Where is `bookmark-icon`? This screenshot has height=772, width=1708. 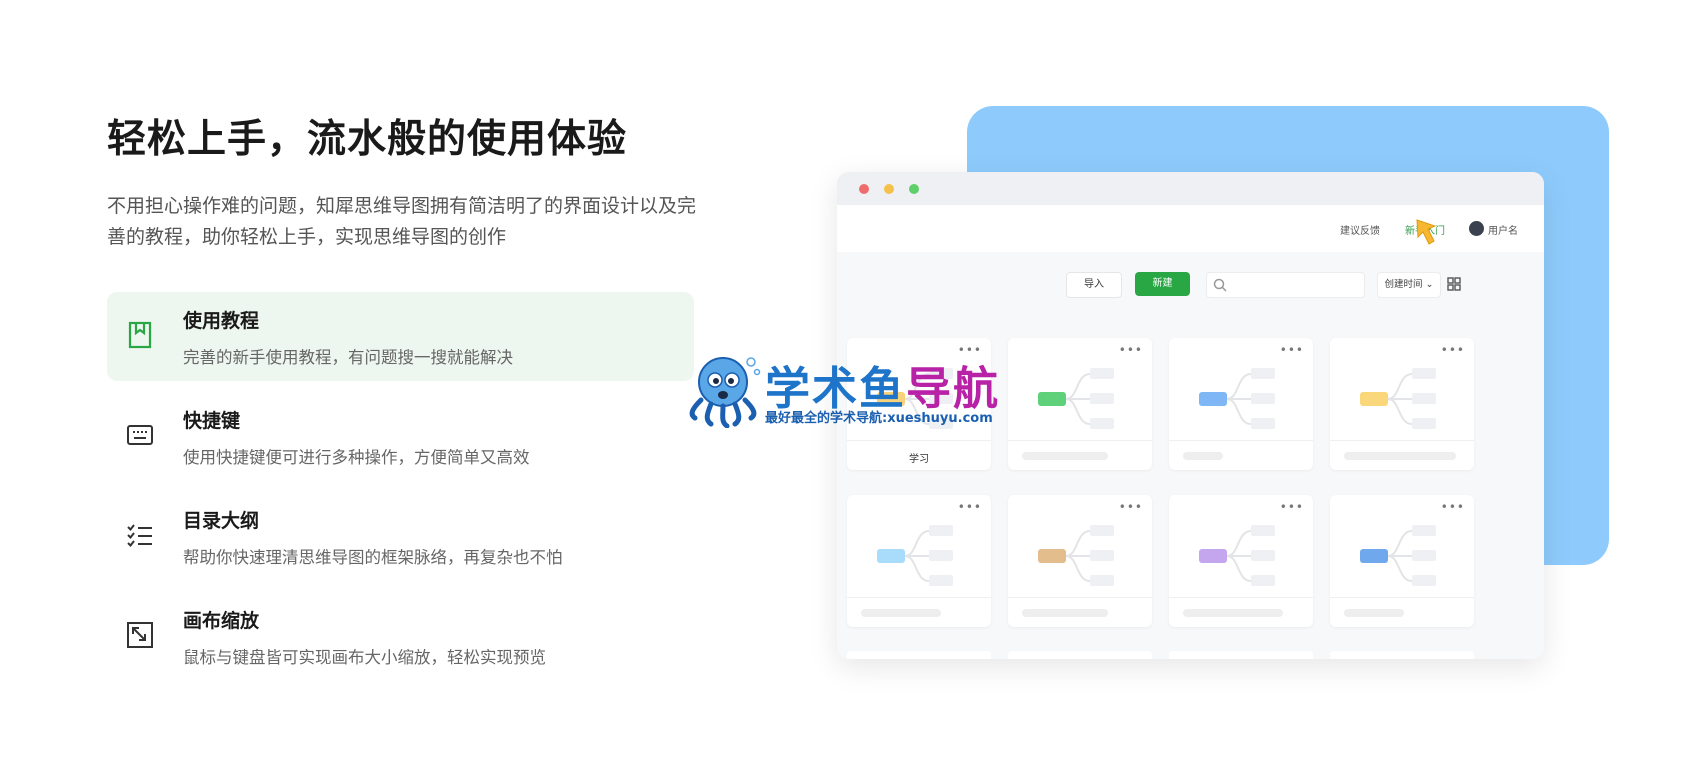
bookmark-icon is located at coordinates (140, 335).